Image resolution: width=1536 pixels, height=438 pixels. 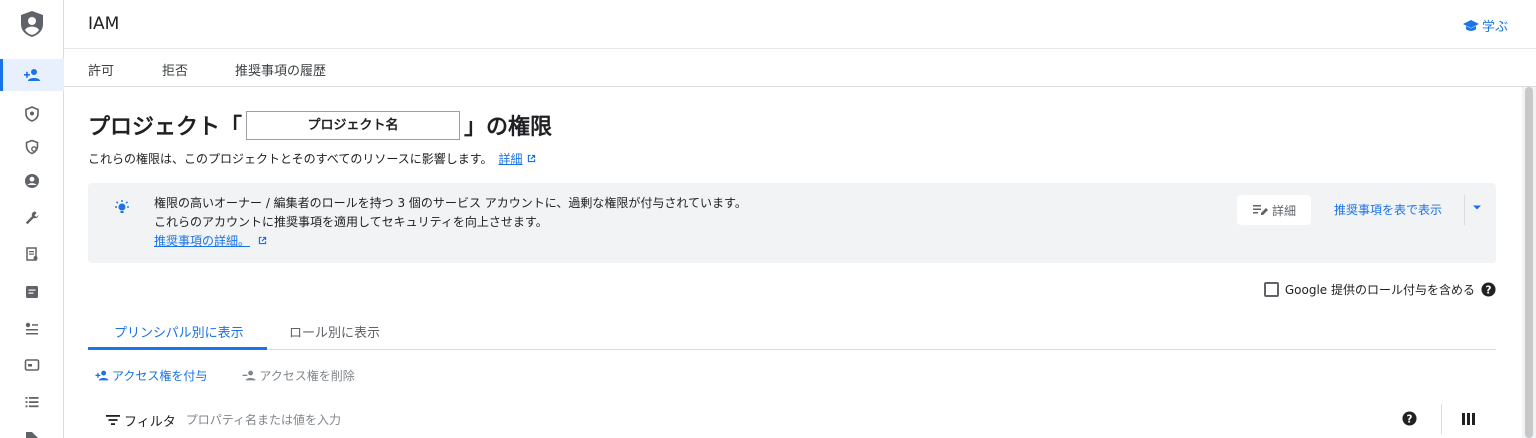 I want to click on banner-detail-button: 詳細, so click(x=1274, y=210).